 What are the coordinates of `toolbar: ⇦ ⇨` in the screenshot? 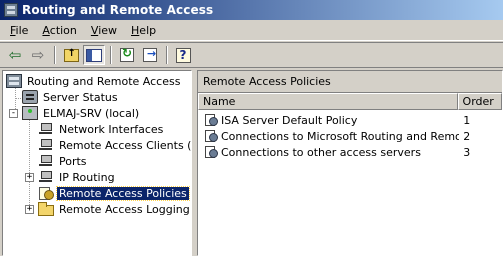 It's located at (251, 55).